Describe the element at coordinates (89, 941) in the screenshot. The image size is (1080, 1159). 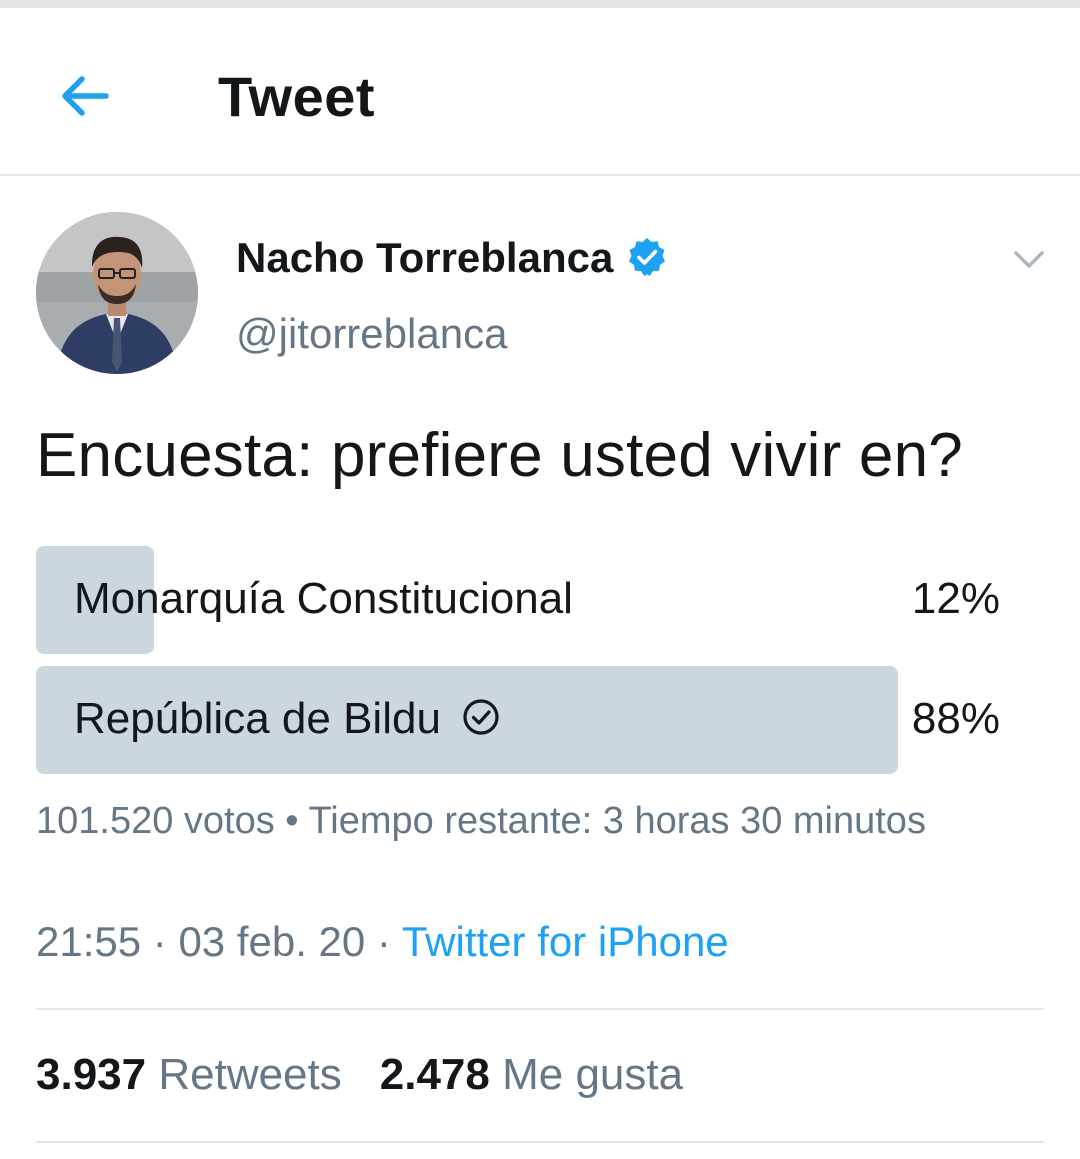
I see `tweet-time: 21:55` at that location.